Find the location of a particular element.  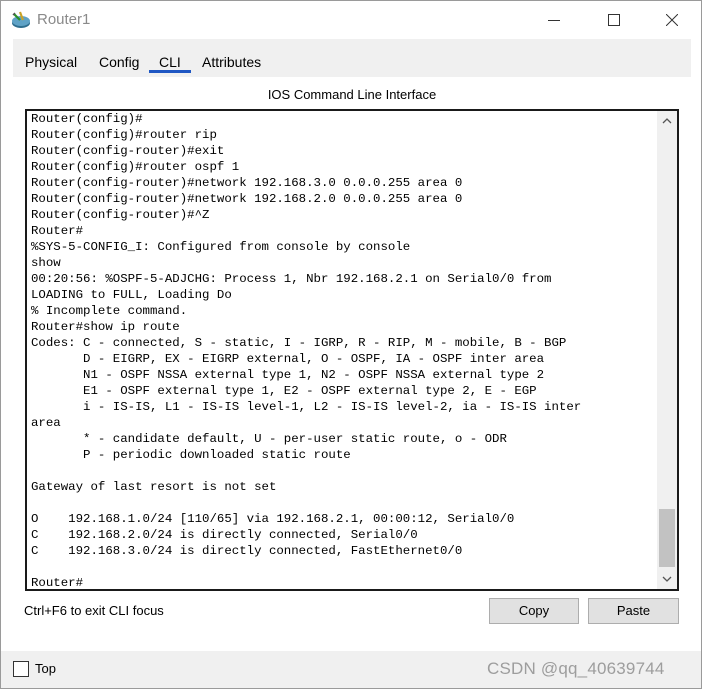

minimize-button is located at coordinates (554, 20).